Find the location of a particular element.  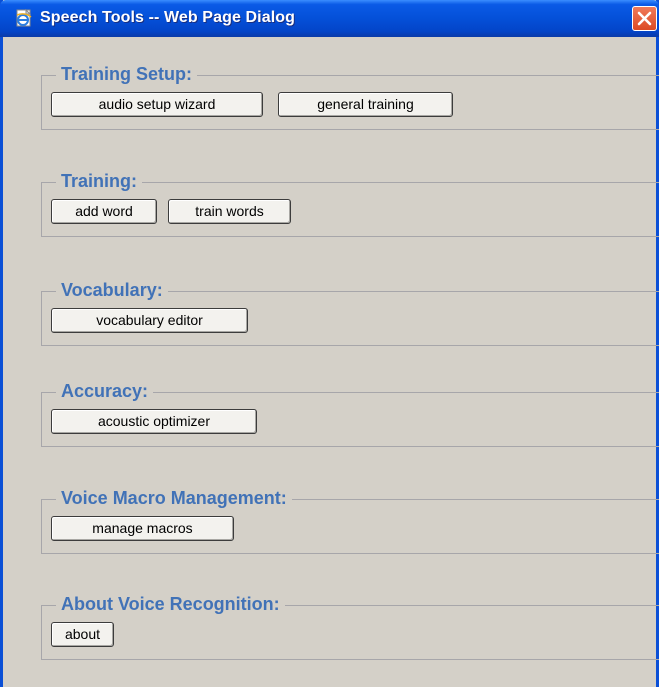

train-words-button: train words is located at coordinates (229, 211).